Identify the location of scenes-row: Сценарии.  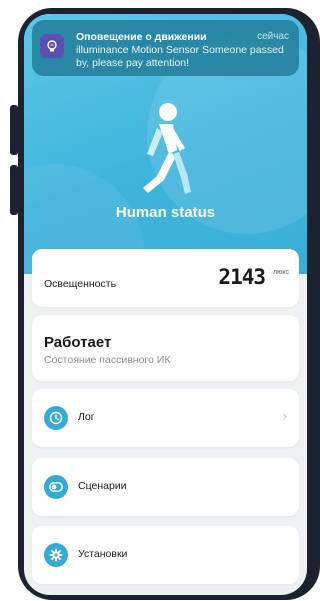
(165, 487).